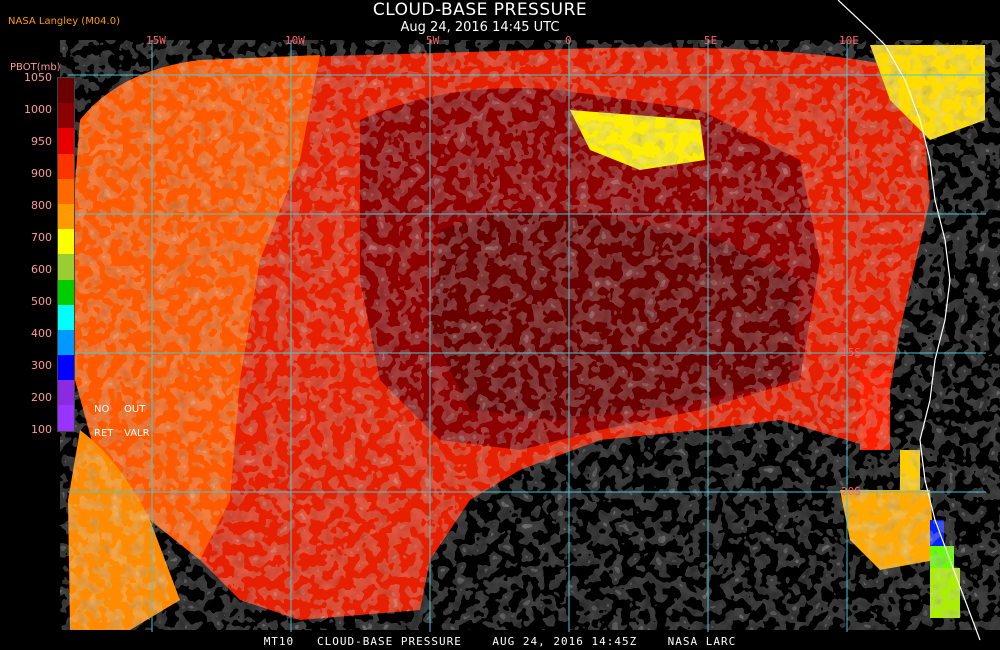 The width and height of the screenshot is (1000, 650). I want to click on color-scale-label: 700, so click(41, 237).